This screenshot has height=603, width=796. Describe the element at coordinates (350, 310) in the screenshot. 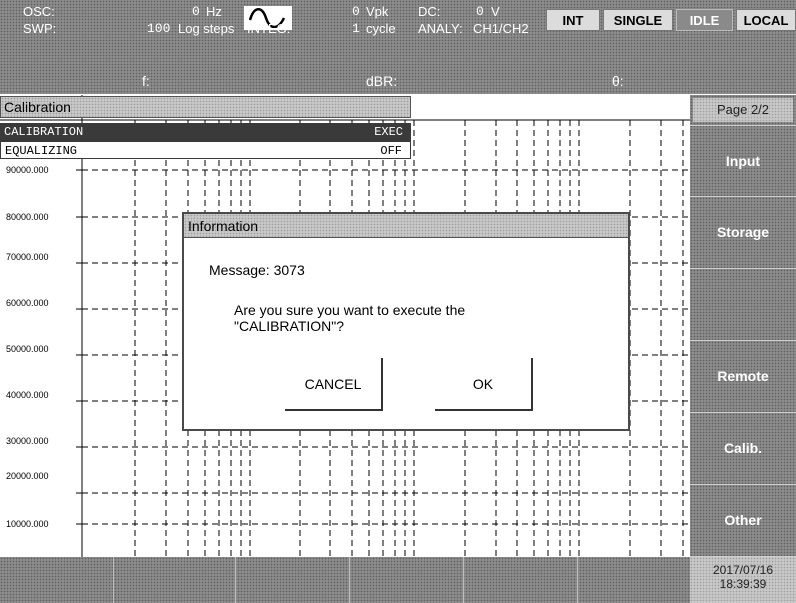

I see `dialog-question-line: Are you sure you want to execute the` at that location.